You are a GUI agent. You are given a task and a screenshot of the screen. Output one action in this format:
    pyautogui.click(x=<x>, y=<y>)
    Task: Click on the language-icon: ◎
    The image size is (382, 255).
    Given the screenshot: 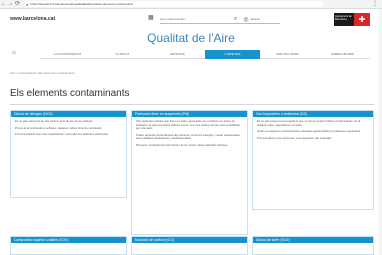 What is the action you would take?
    pyautogui.click(x=245, y=19)
    